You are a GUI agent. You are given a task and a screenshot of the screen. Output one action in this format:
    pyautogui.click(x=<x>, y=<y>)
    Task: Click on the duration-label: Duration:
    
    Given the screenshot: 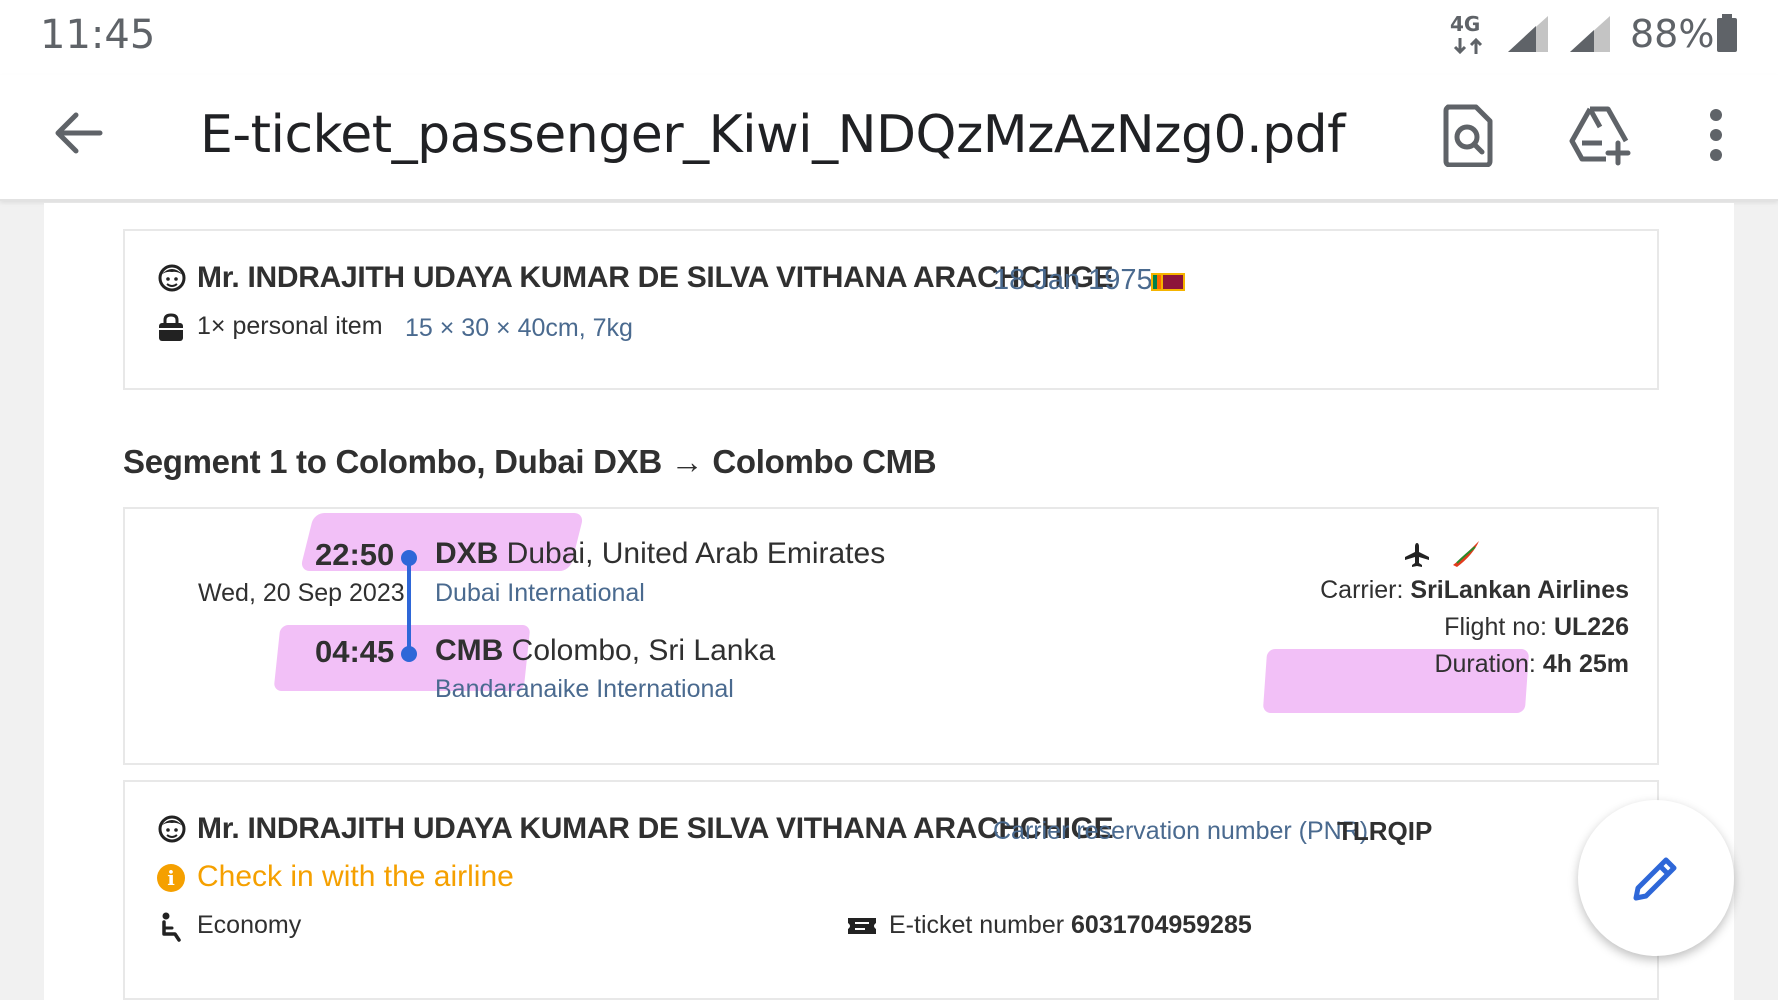 What is the action you would take?
    pyautogui.click(x=1488, y=664)
    